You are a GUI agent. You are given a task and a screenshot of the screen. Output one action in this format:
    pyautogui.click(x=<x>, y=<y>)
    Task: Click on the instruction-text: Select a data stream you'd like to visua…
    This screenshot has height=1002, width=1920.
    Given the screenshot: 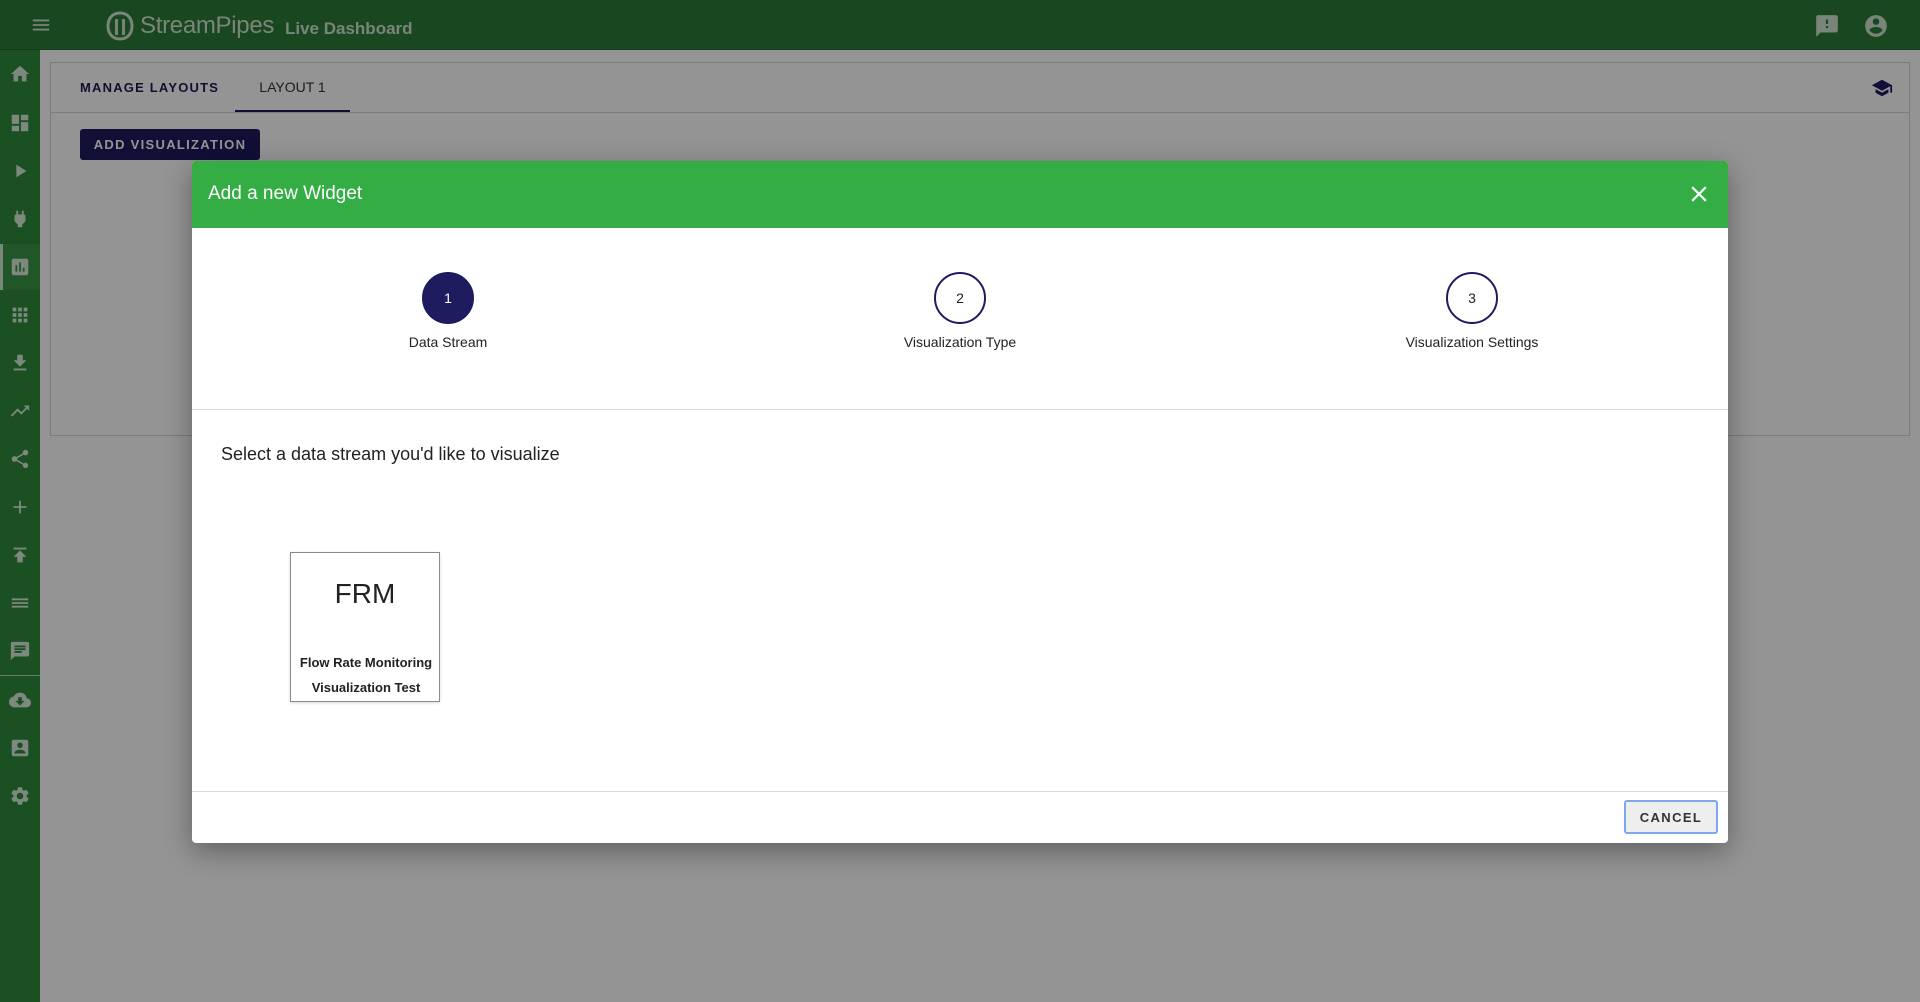 What is the action you would take?
    pyautogui.click(x=390, y=454)
    